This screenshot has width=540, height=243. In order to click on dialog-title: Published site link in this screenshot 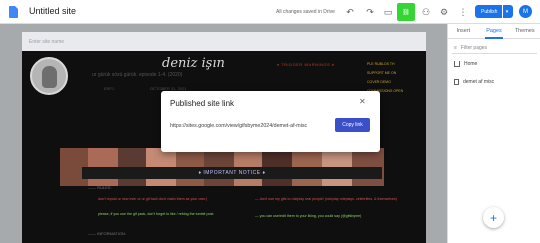, I will do `click(202, 103)`.